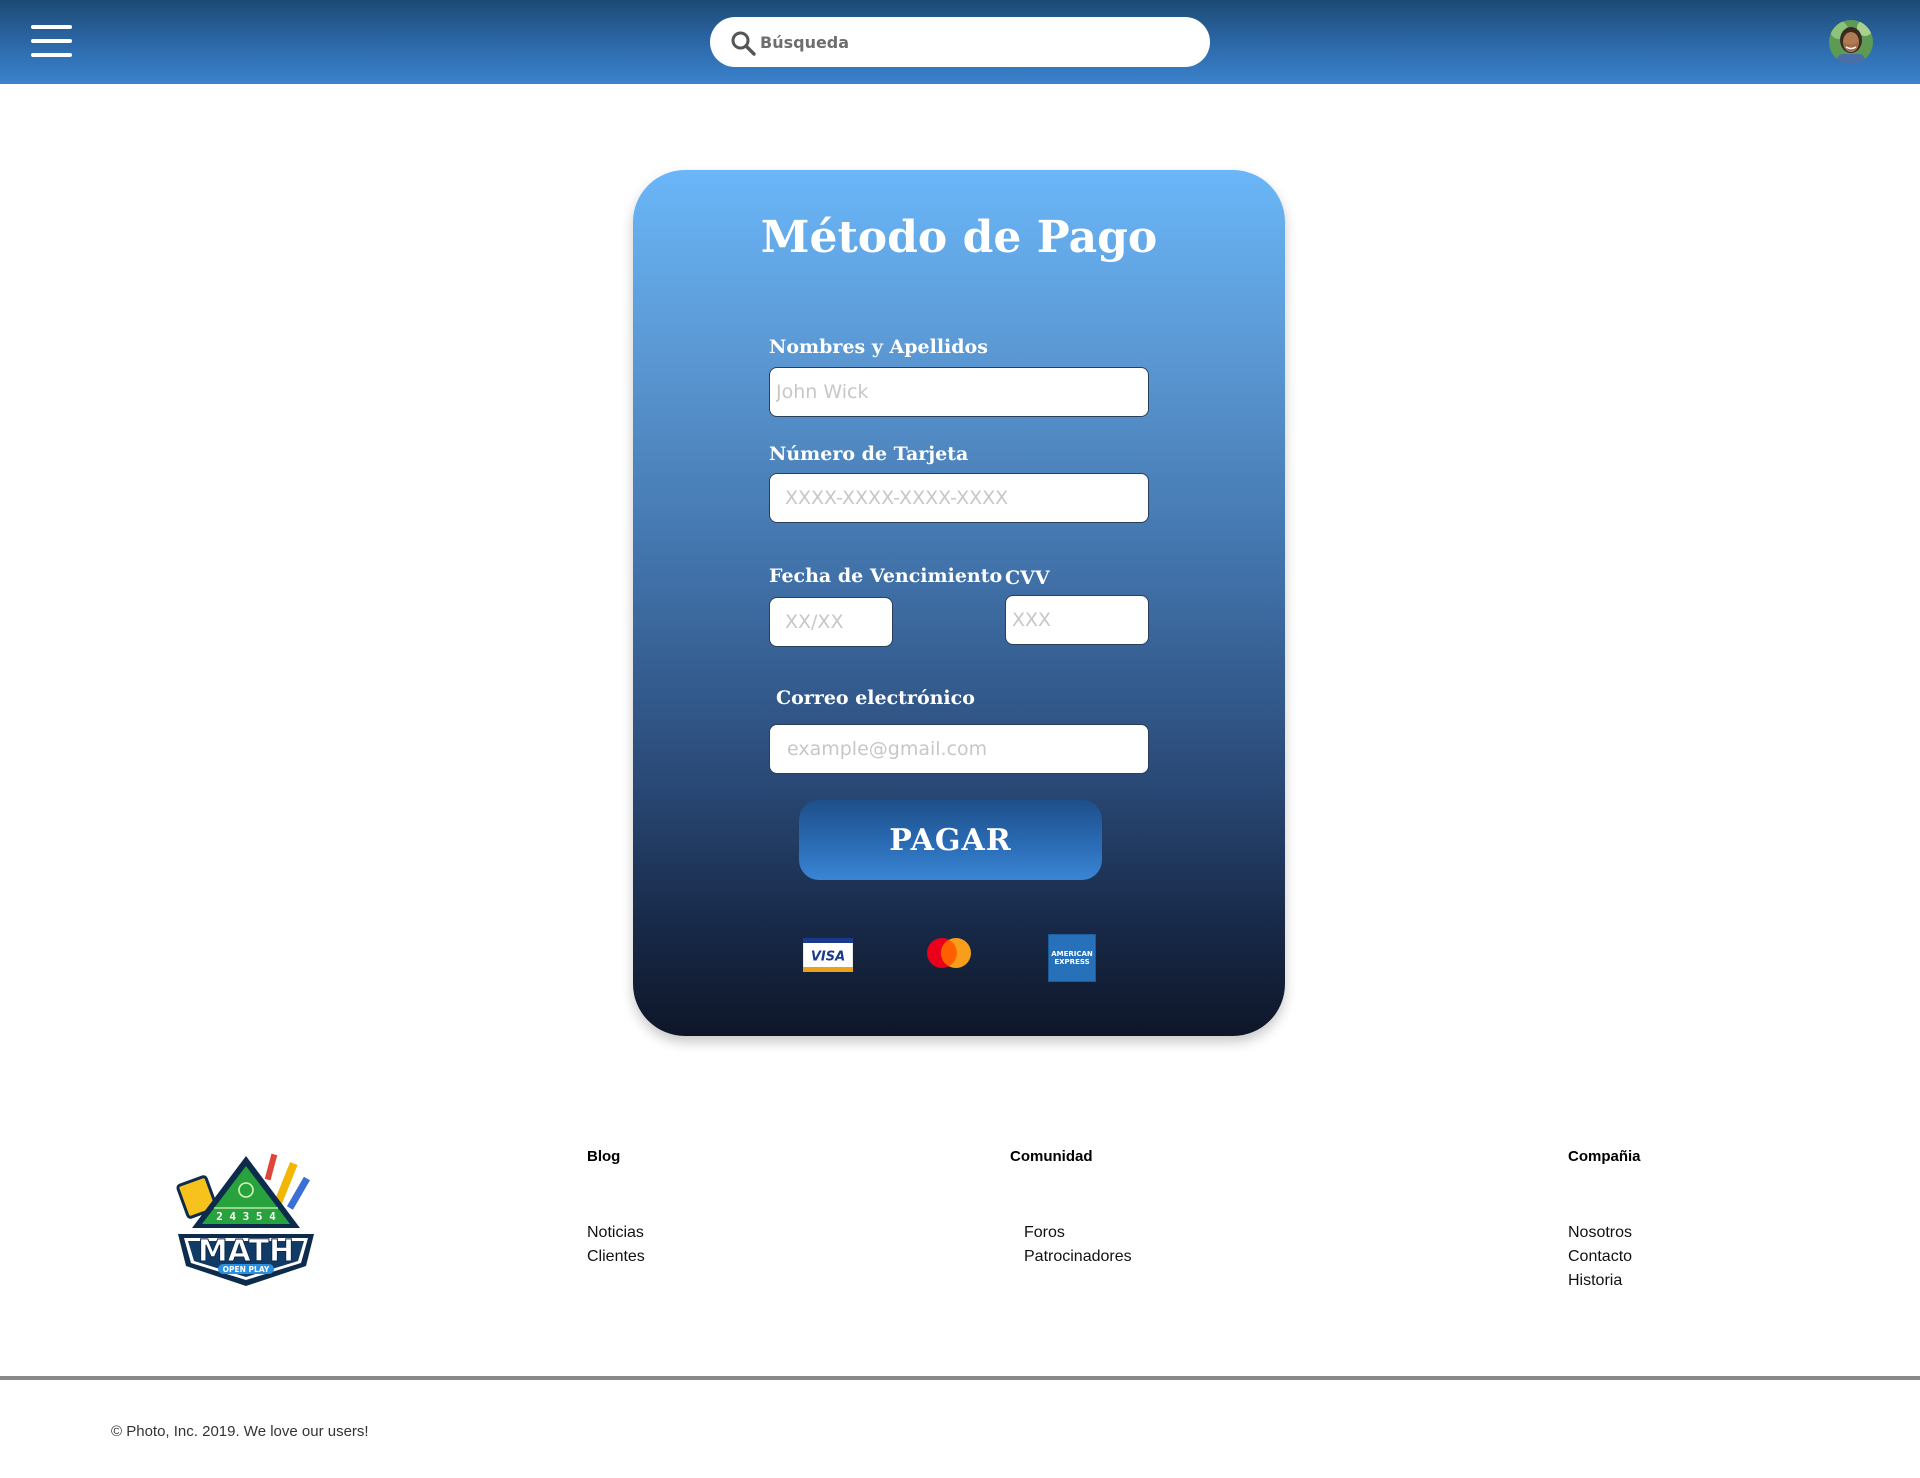 The height and width of the screenshot is (1478, 1920). Describe the element at coordinates (51, 42) in the screenshot. I see `hamburger-menu-icon` at that location.